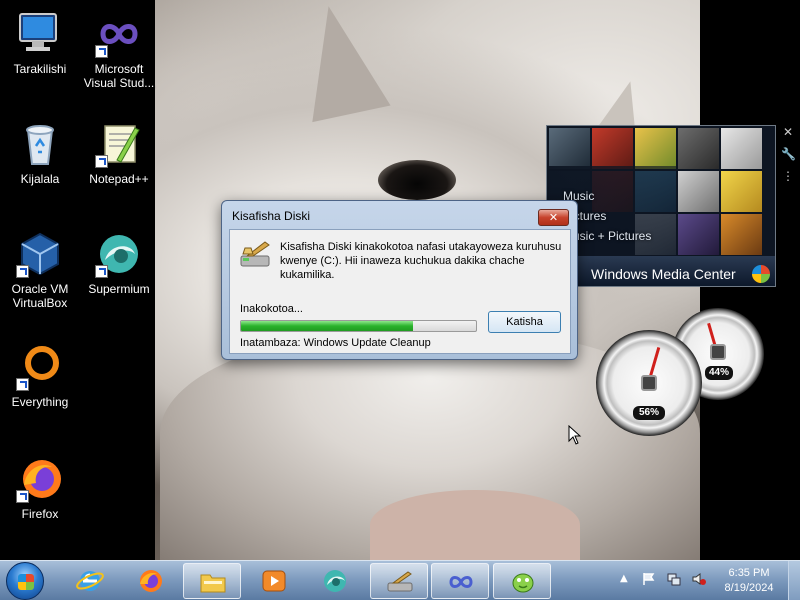  What do you see at coordinates (749, 581) in the screenshot?
I see `system-clock: 6:35 PM 8/19/2024` at bounding box center [749, 581].